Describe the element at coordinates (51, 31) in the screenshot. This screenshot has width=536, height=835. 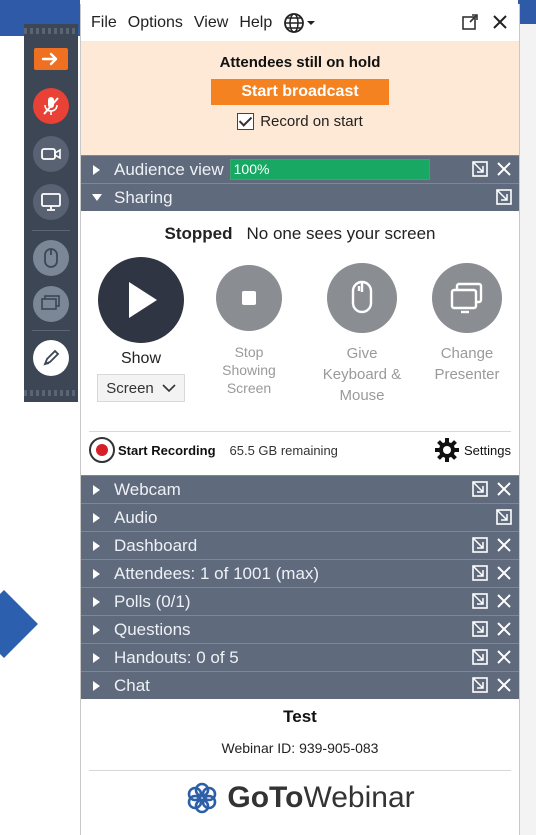
I see `toolbar-drag-handle` at that location.